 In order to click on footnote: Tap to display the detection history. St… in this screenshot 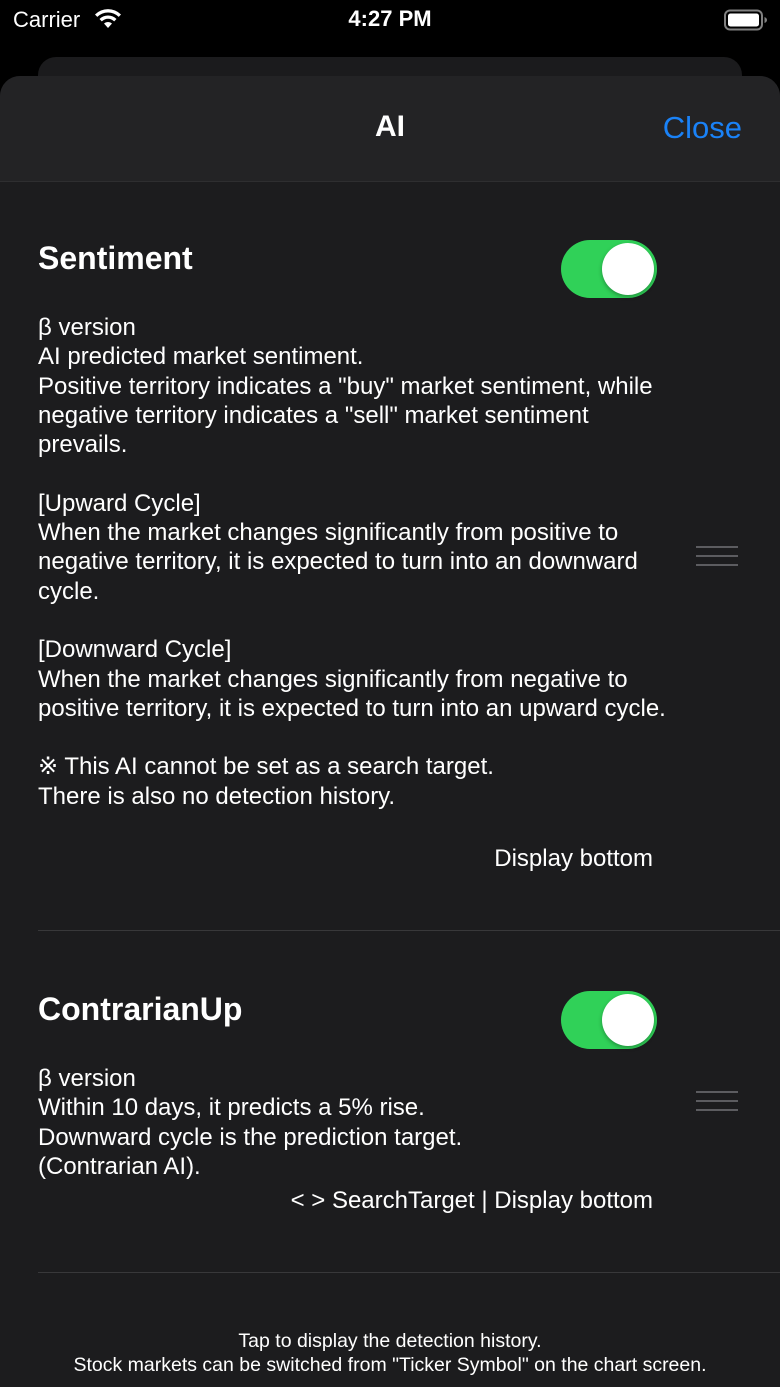, I will do `click(390, 1353)`.